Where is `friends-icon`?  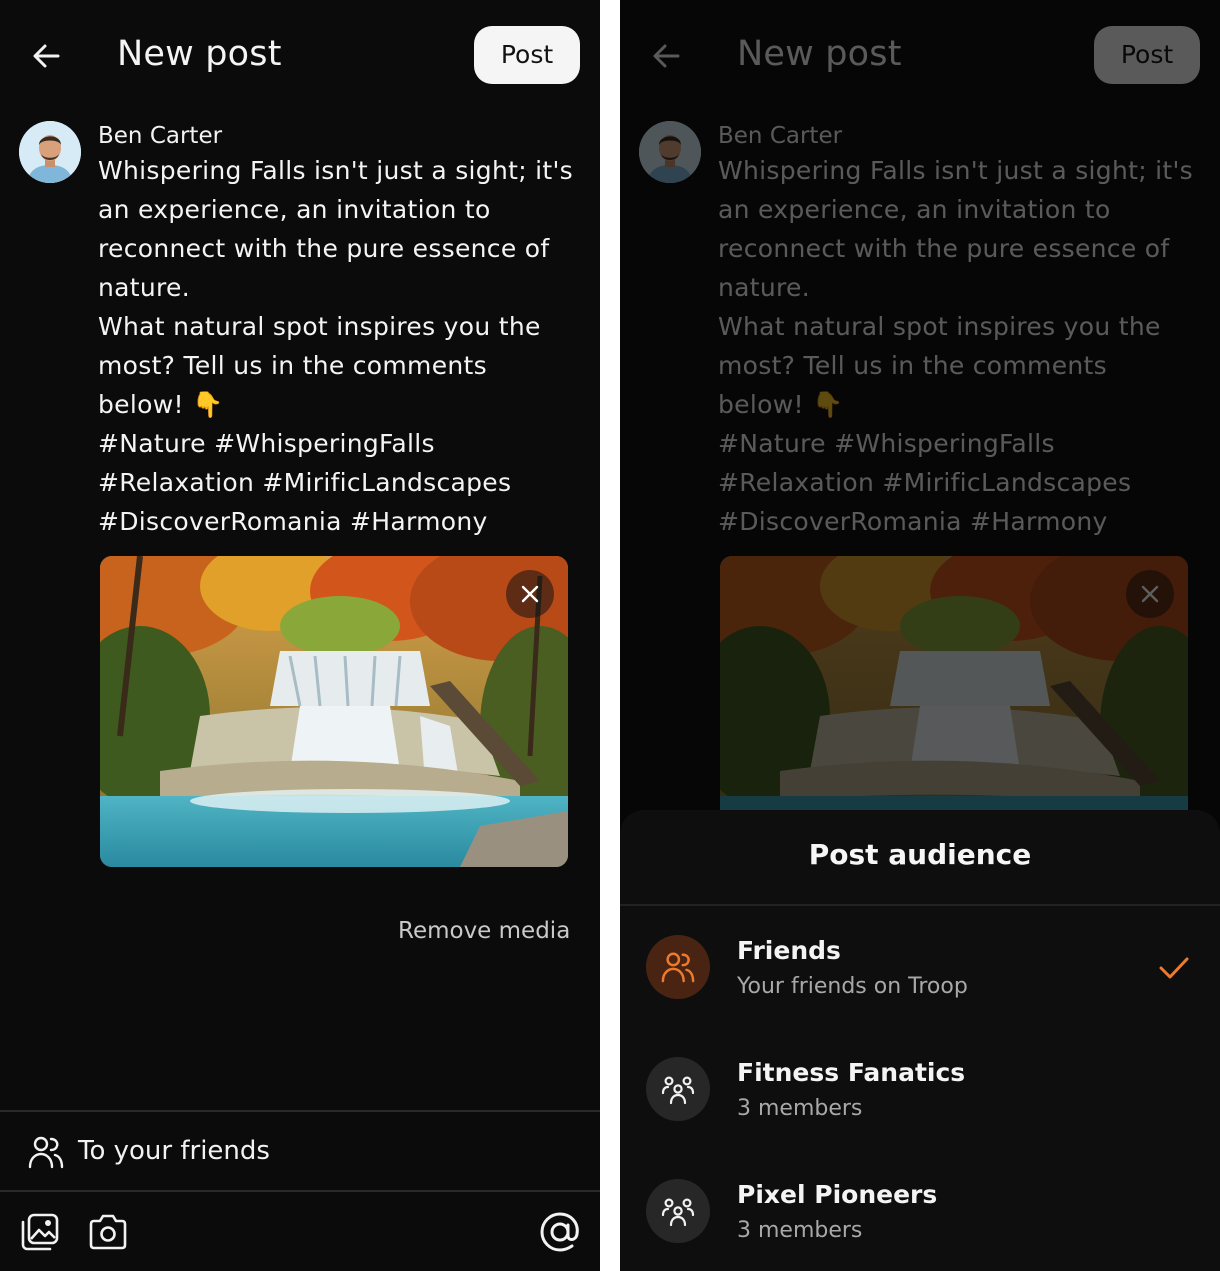 friends-icon is located at coordinates (678, 967).